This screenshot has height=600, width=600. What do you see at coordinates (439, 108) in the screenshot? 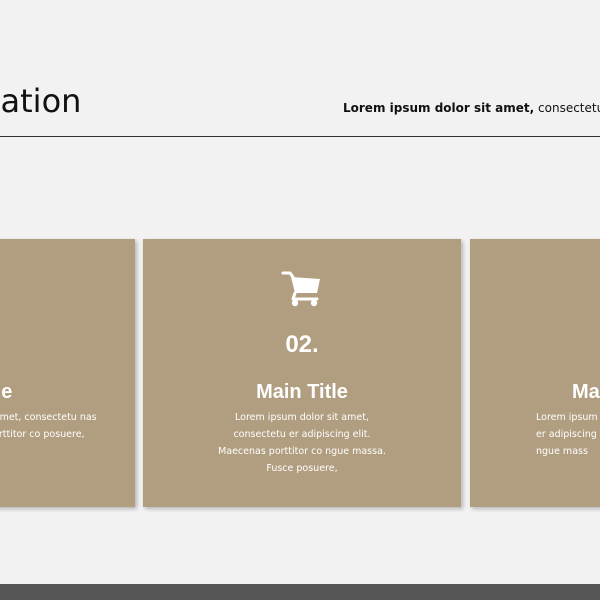
I see `subtitle-bold: Lorem ipsum dolor sit amet,` at bounding box center [439, 108].